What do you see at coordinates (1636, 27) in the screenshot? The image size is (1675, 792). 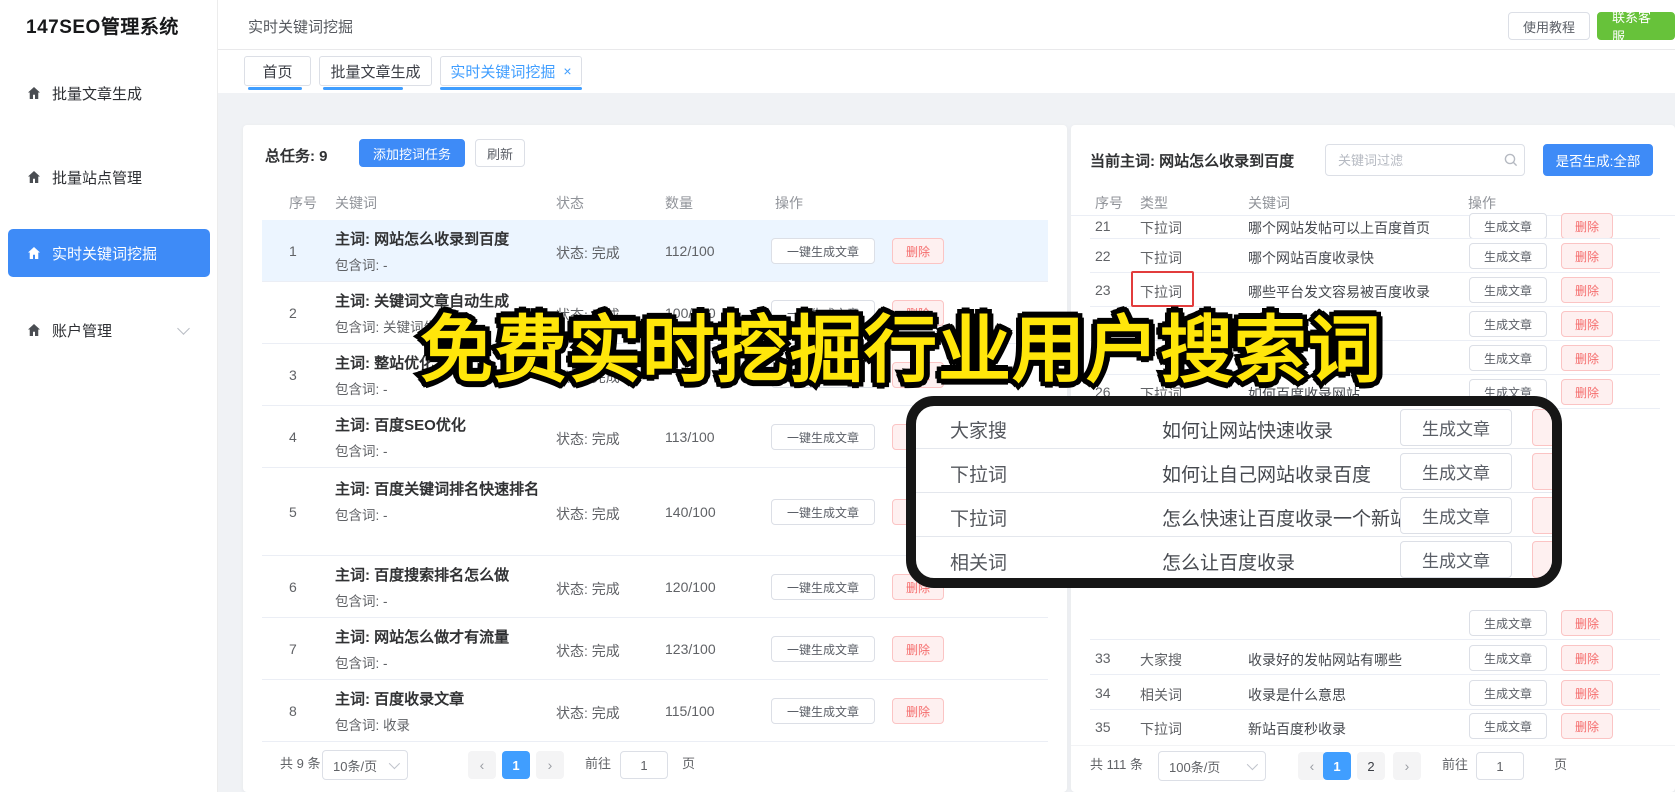 I see `contact-support-button: 联系客服` at bounding box center [1636, 27].